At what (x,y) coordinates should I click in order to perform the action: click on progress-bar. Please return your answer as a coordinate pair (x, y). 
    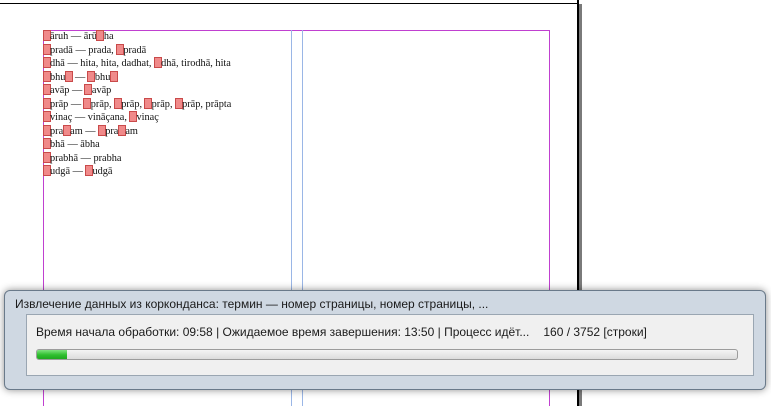
    Looking at the image, I should click on (387, 354).